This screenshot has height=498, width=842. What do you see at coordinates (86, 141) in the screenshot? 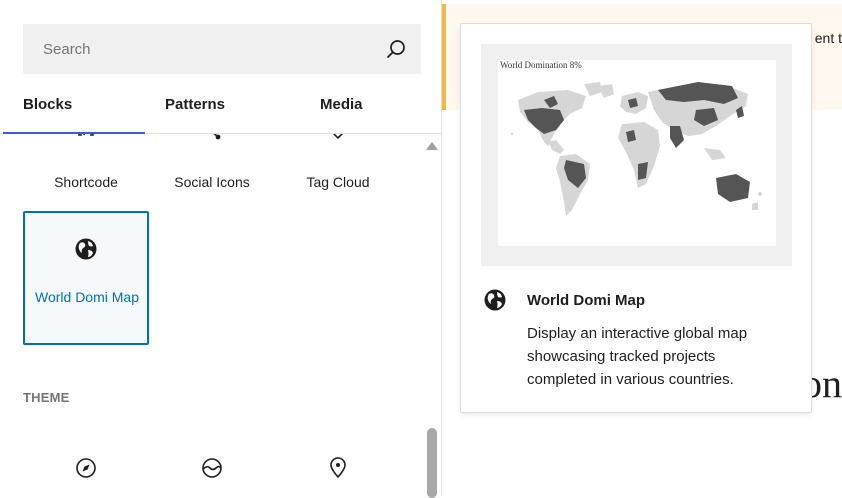
I see `shortcode-icon` at bounding box center [86, 141].